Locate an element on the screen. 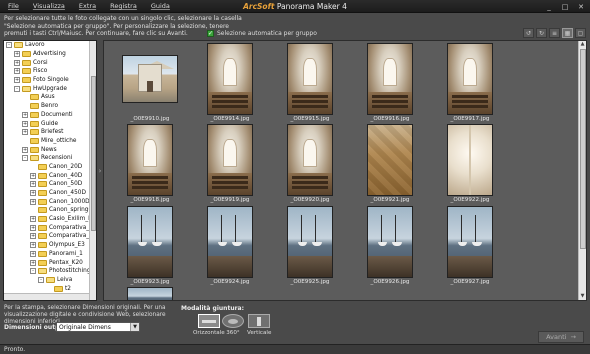 This screenshot has width=590, height=354. tree-item: + Olympus_E3 is located at coordinates (50, 245).